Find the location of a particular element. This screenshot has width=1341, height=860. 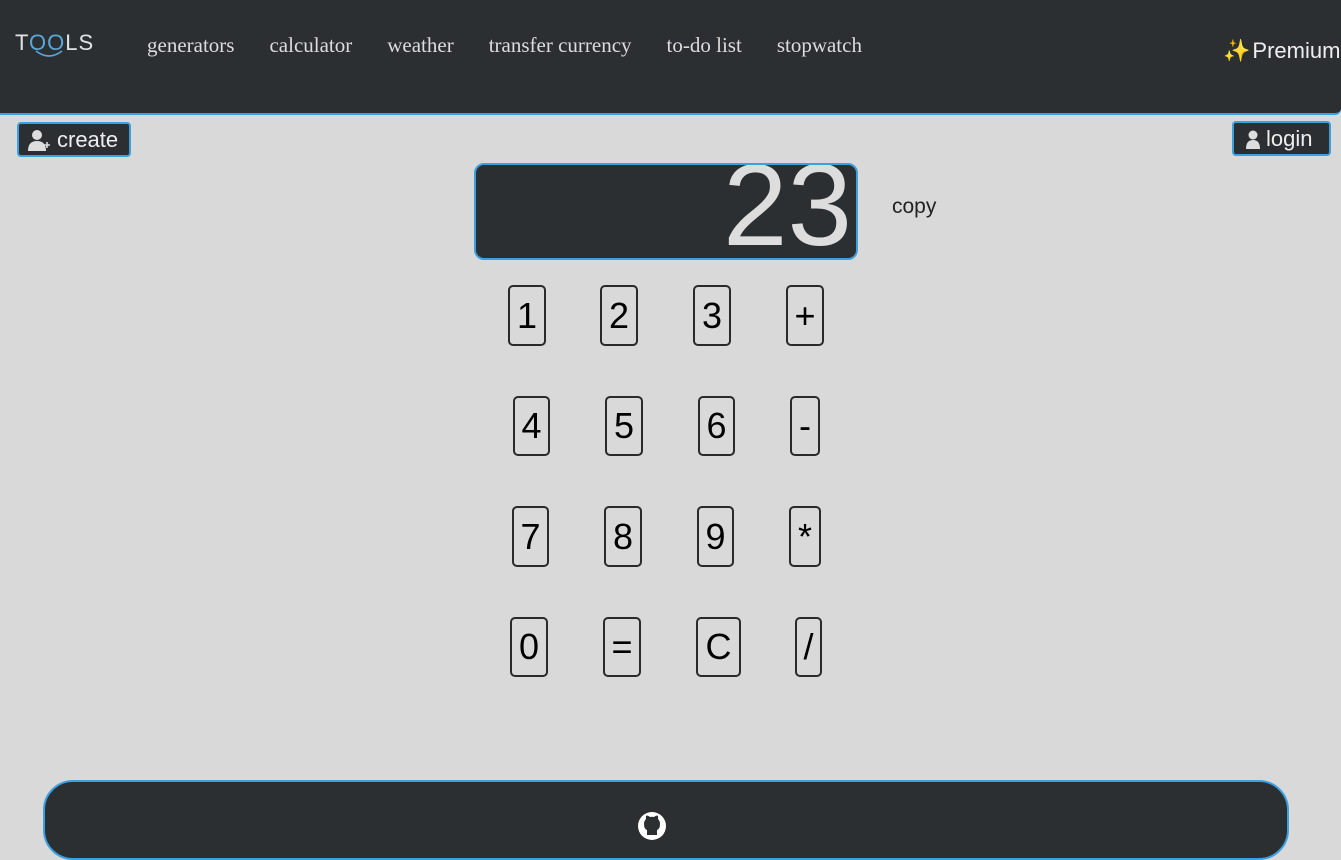

nav-todo-list: to-do list is located at coordinates (704, 45).